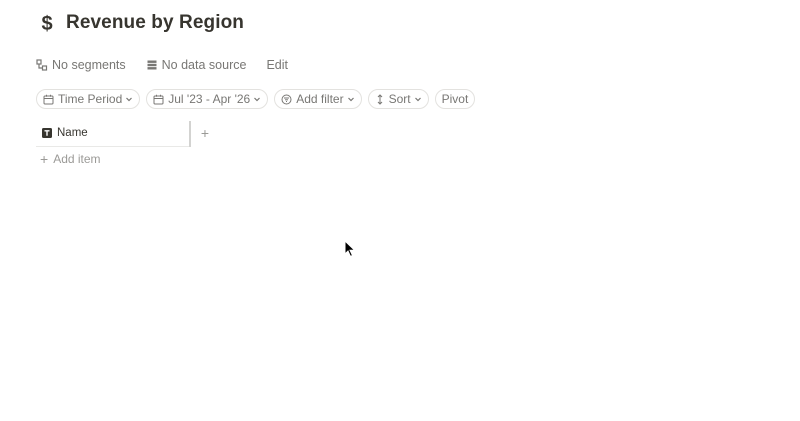 This screenshot has width=800, height=421. Describe the element at coordinates (286, 99) in the screenshot. I see `filter-icon` at that location.